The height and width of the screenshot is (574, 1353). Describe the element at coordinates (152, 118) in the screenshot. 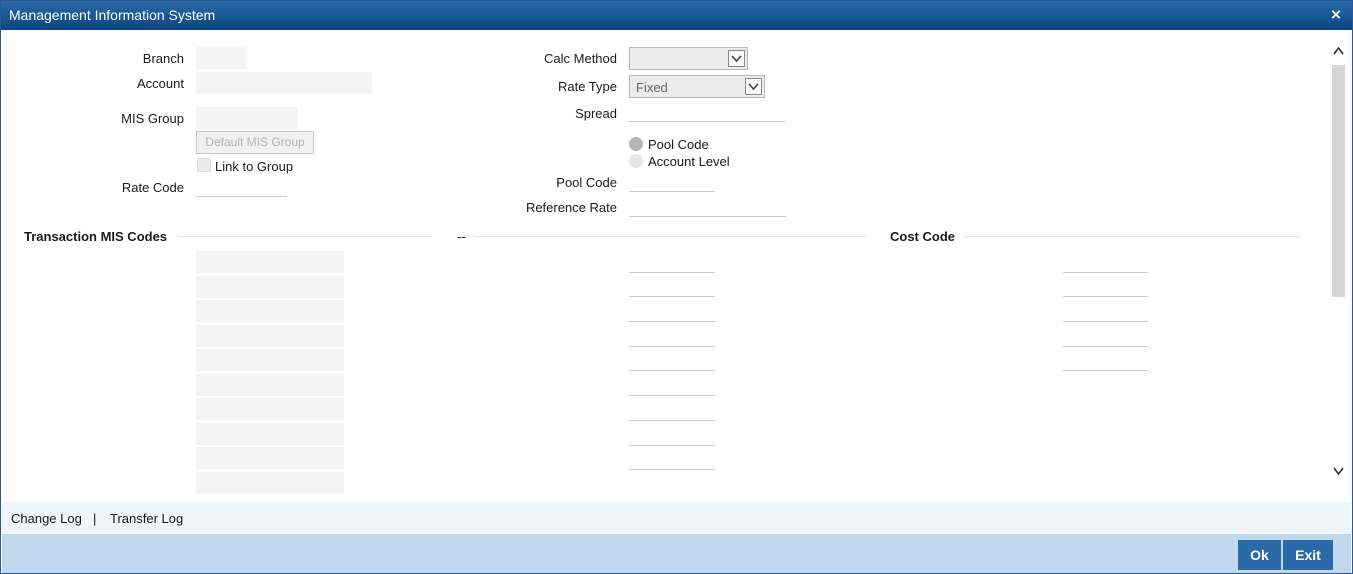

I see `mis-group-label: MIS Group` at that location.